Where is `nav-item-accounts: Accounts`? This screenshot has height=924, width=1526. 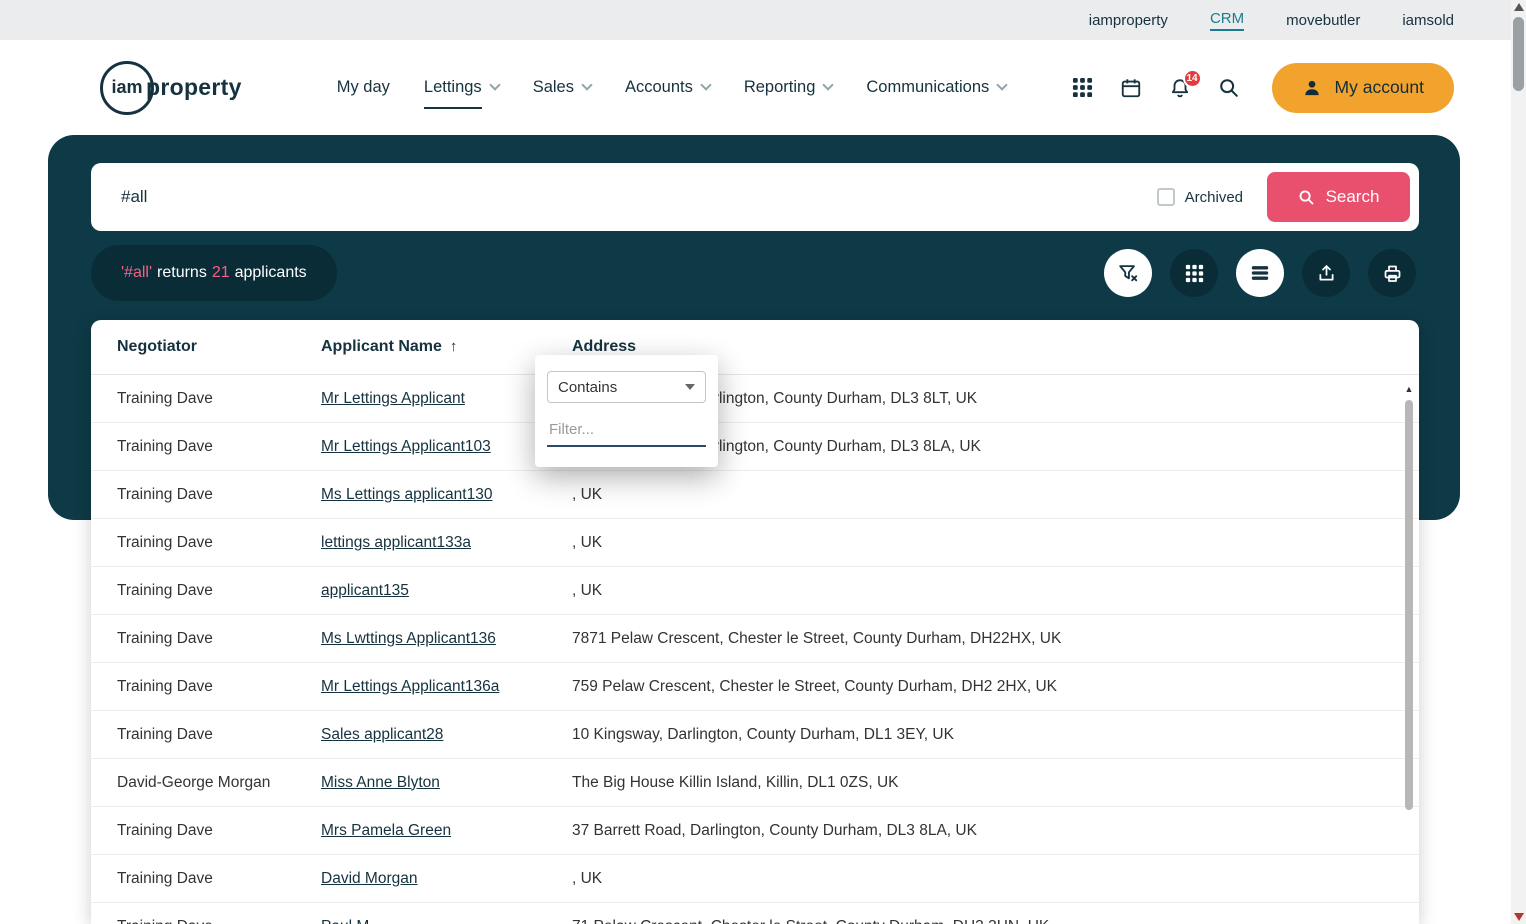
nav-item-accounts: Accounts is located at coordinates (668, 87).